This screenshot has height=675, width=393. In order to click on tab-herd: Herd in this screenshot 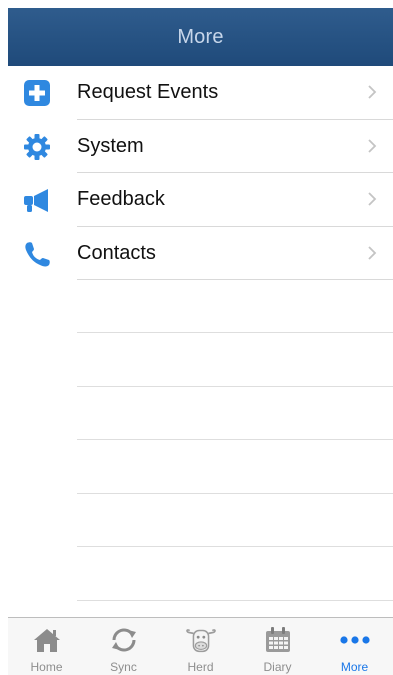, I will do `click(200, 646)`.